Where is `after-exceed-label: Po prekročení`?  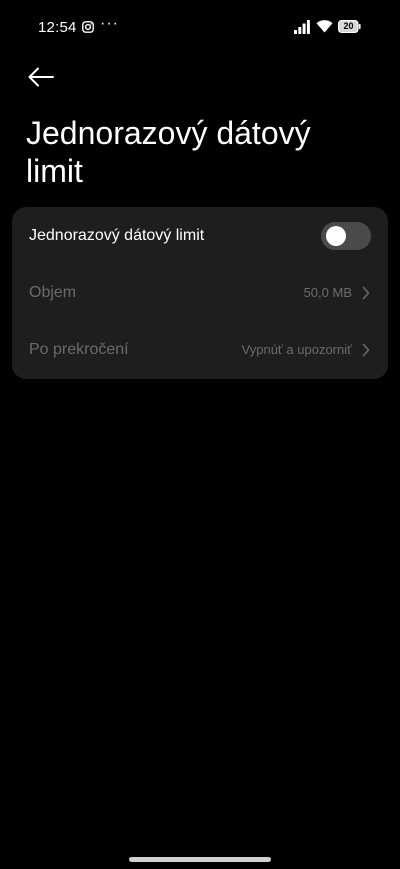
after-exceed-label: Po prekročení is located at coordinates (79, 349).